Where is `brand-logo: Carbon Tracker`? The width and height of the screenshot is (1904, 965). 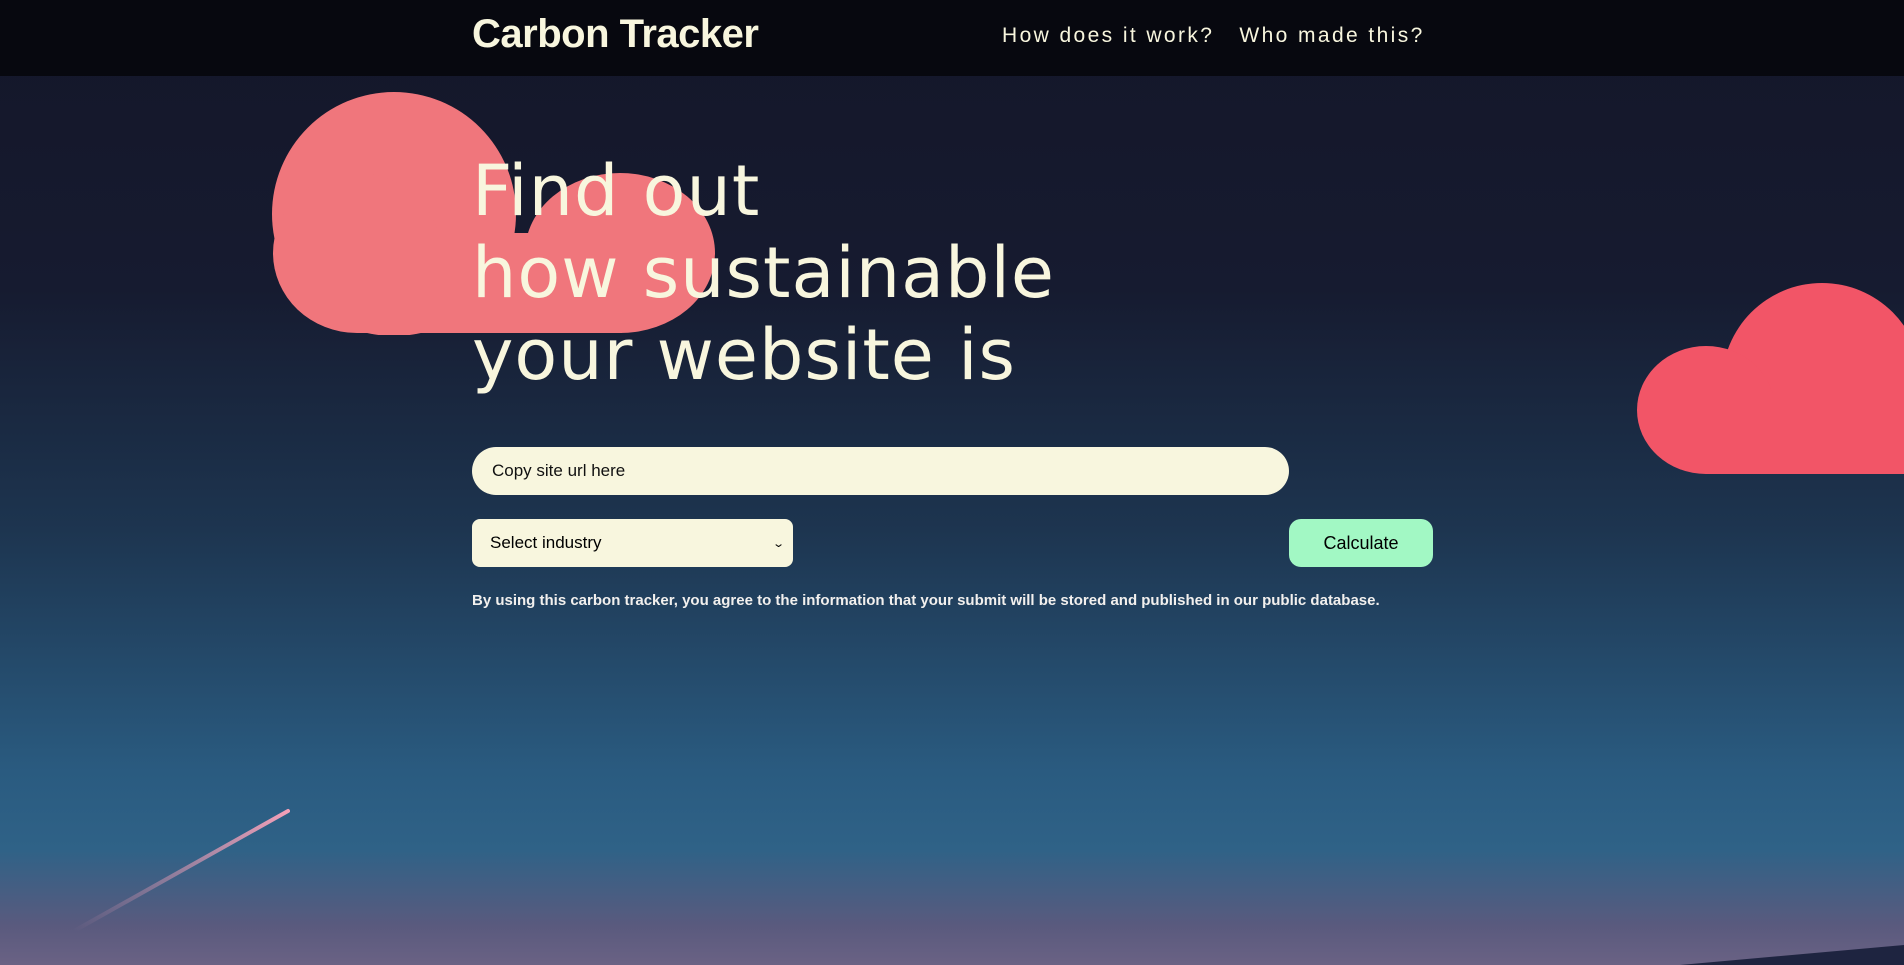 brand-logo: Carbon Tracker is located at coordinates (615, 34).